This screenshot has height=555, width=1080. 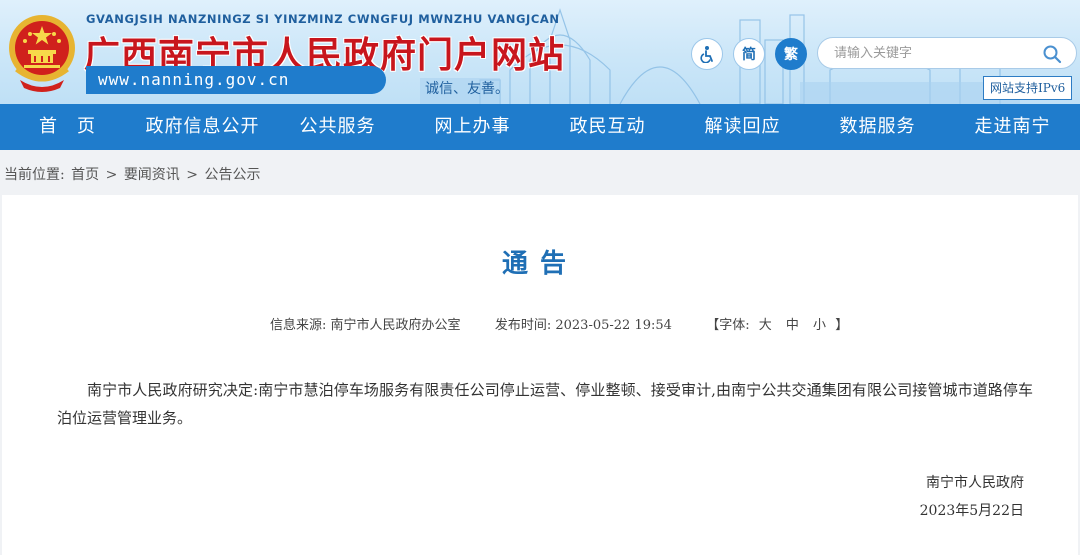 What do you see at coordinates (877, 127) in the screenshot?
I see `nav-item-data-service: 数据服务` at bounding box center [877, 127].